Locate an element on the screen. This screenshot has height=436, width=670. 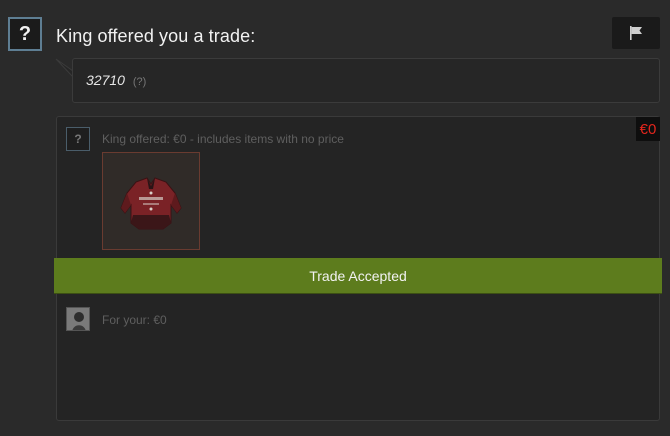
report-button is located at coordinates (636, 33).